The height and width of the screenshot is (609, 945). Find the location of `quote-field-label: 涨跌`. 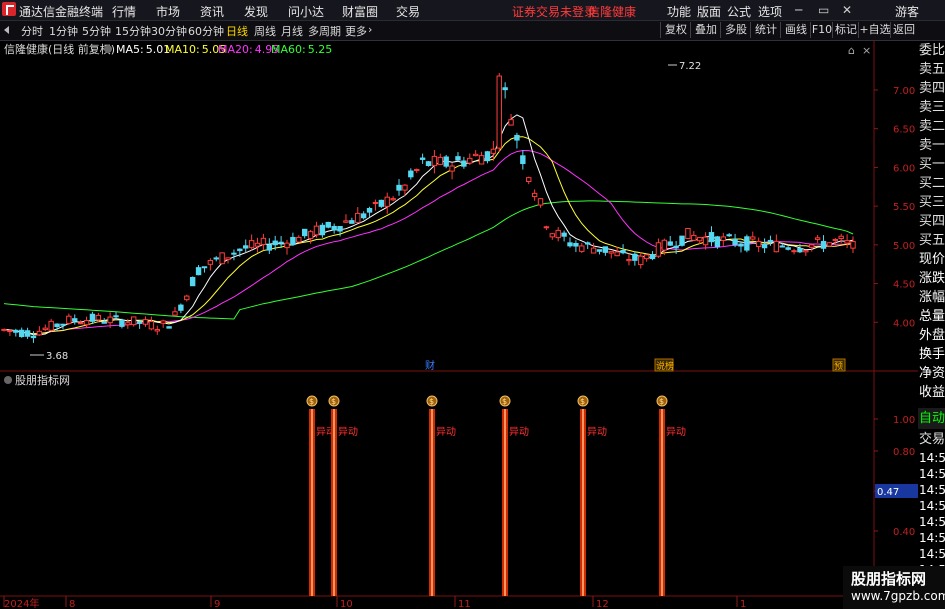

quote-field-label: 涨跌 is located at coordinates (932, 278).